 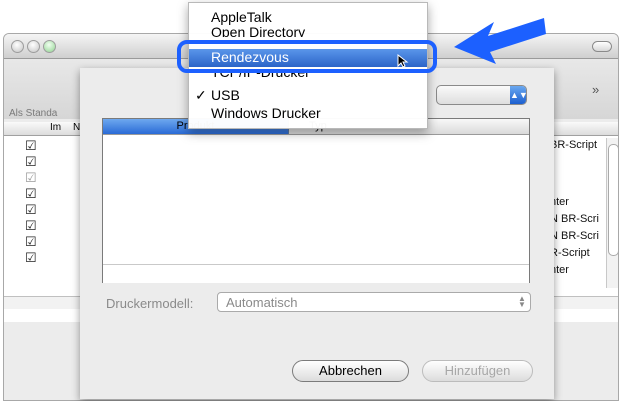 I want to click on printer-model-popup: Automatisch ▲ ▼, so click(x=374, y=302).